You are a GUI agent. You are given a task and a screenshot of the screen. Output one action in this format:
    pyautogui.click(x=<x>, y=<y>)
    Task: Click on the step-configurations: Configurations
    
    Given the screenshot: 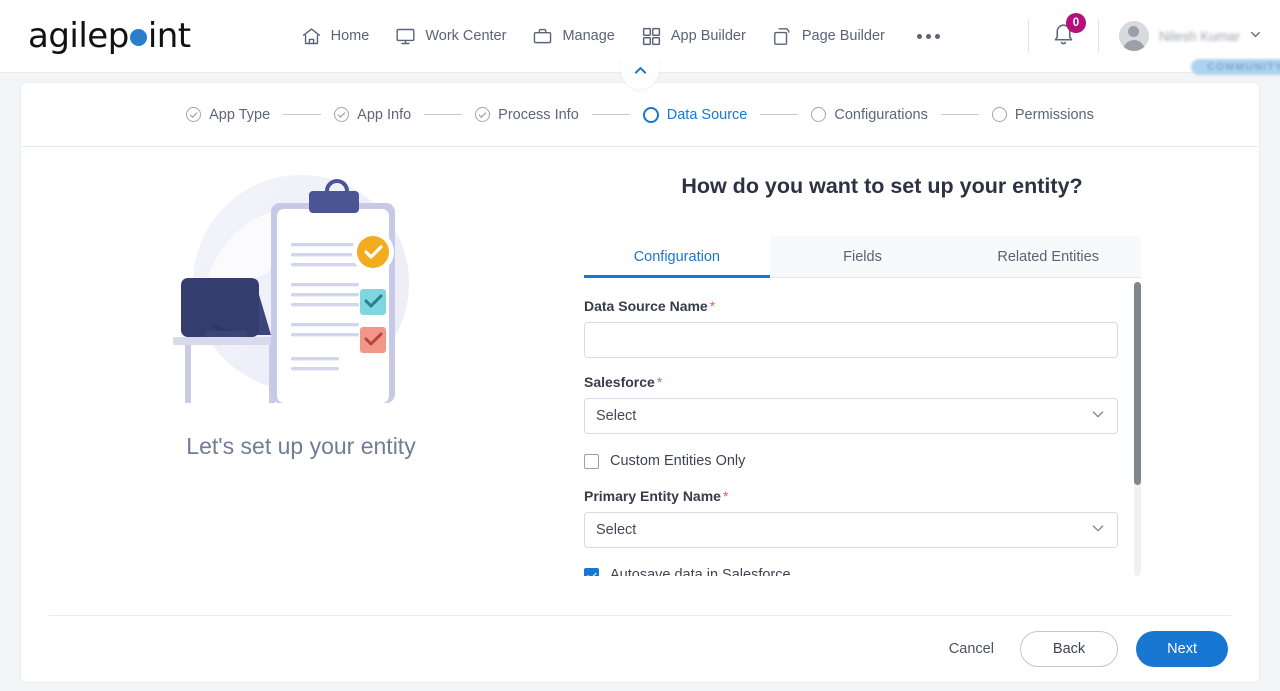 What is the action you would take?
    pyautogui.click(x=869, y=115)
    